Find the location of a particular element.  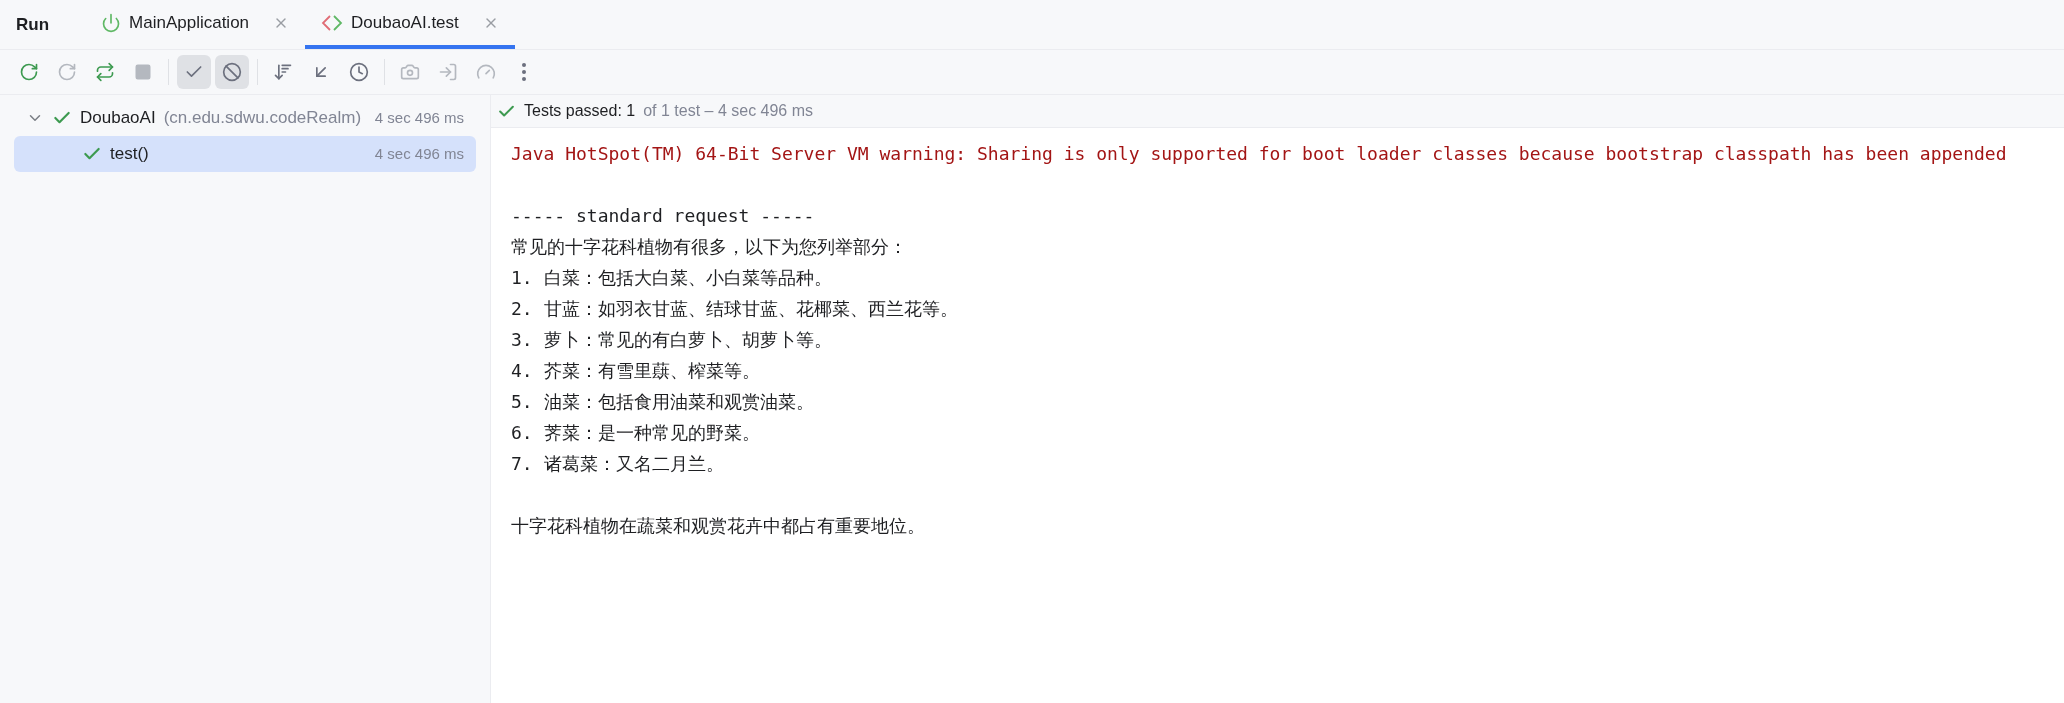

clock-icon is located at coordinates (359, 72).